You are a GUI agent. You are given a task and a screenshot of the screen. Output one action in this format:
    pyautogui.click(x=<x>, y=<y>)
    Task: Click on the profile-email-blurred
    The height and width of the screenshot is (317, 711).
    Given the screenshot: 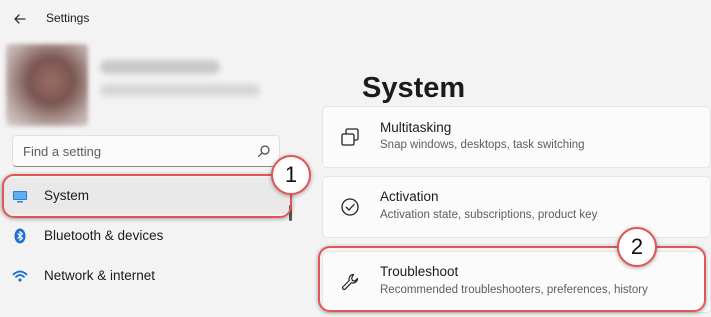 What is the action you would take?
    pyautogui.click(x=180, y=90)
    